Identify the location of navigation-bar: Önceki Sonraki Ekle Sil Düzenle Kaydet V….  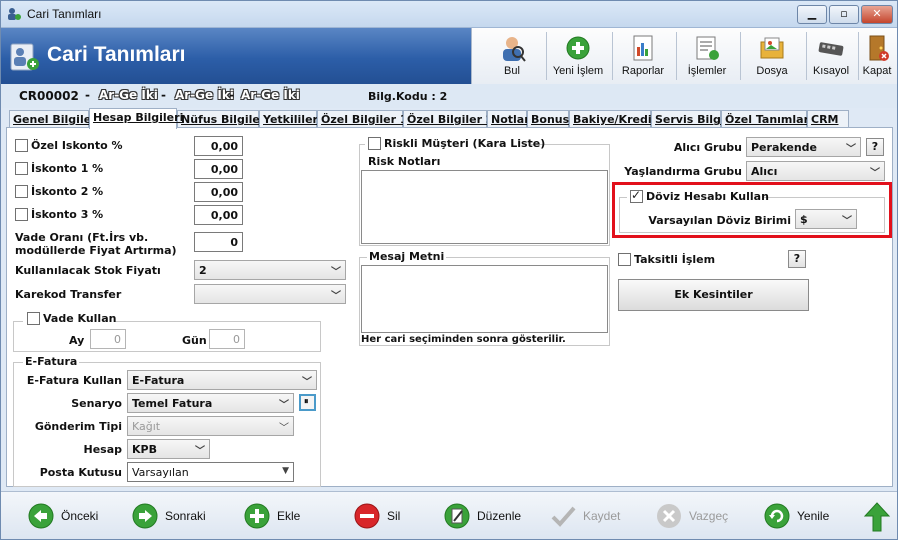
(449, 515).